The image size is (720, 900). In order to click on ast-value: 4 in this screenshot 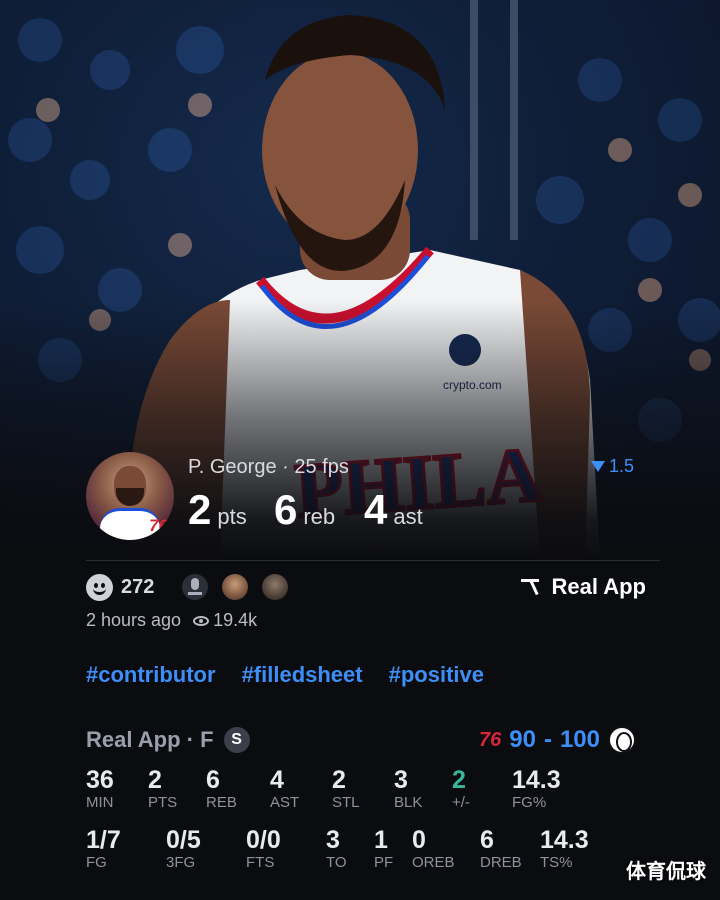, I will do `click(376, 509)`.